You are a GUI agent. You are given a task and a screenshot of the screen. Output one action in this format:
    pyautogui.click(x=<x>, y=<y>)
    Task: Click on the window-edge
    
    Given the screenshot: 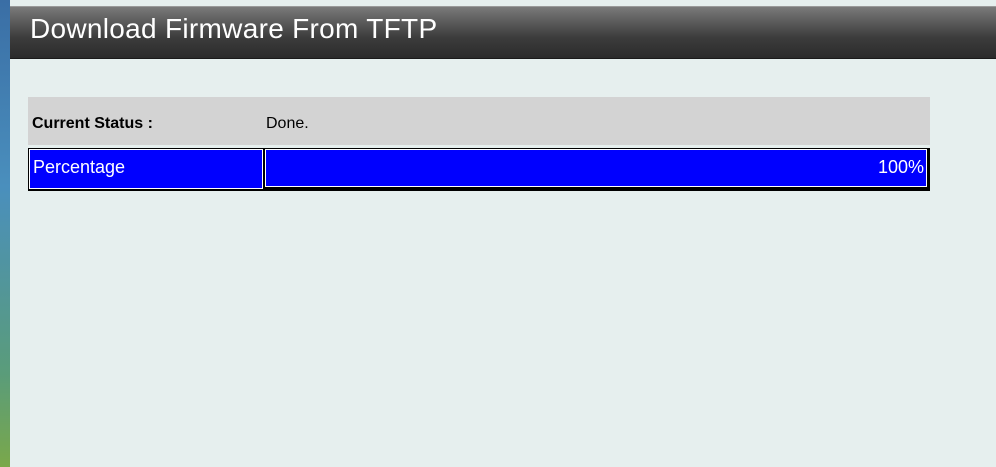 What is the action you would take?
    pyautogui.click(x=5, y=233)
    